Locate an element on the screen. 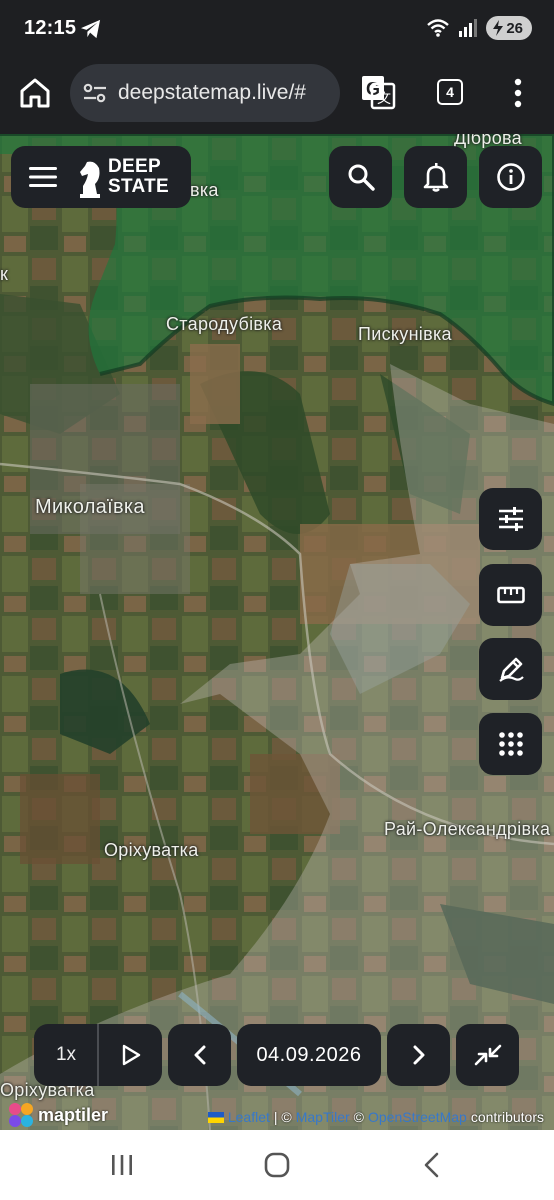  home-nav-icon is located at coordinates (277, 1165).